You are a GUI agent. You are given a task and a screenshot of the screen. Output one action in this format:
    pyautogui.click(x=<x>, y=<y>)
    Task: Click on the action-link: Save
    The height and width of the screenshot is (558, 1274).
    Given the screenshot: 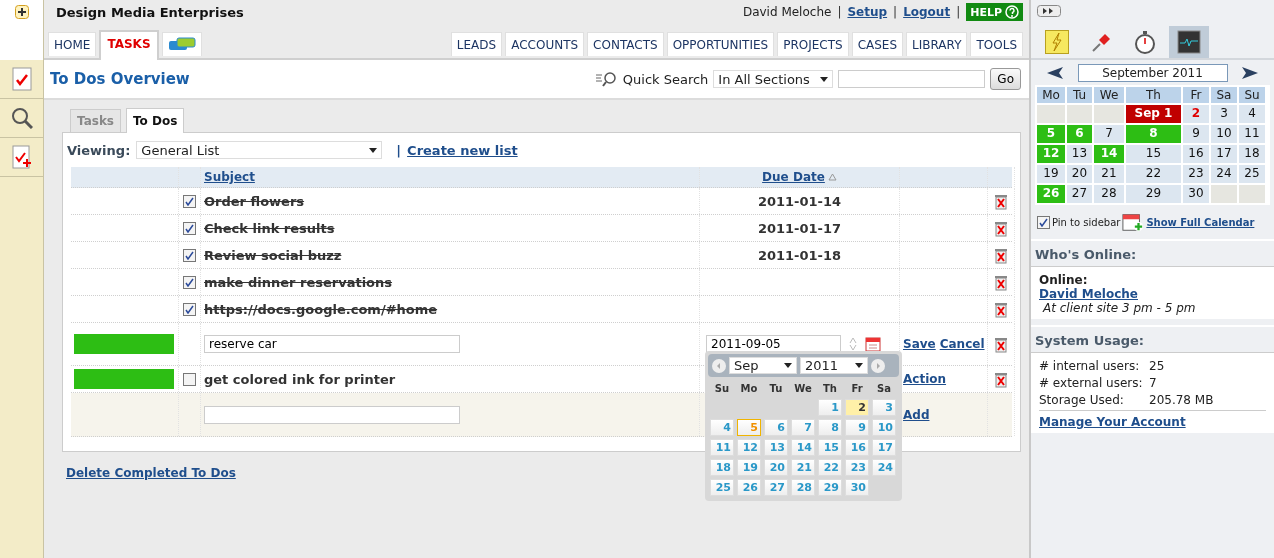 What is the action you would take?
    pyautogui.click(x=919, y=344)
    